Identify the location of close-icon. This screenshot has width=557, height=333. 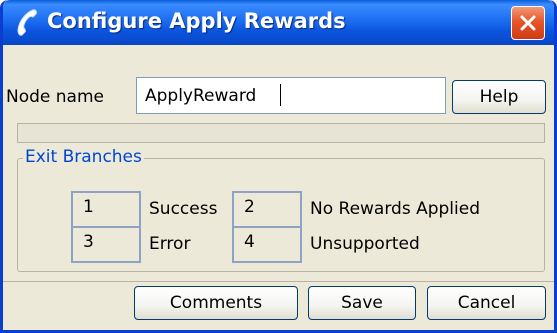
(528, 23).